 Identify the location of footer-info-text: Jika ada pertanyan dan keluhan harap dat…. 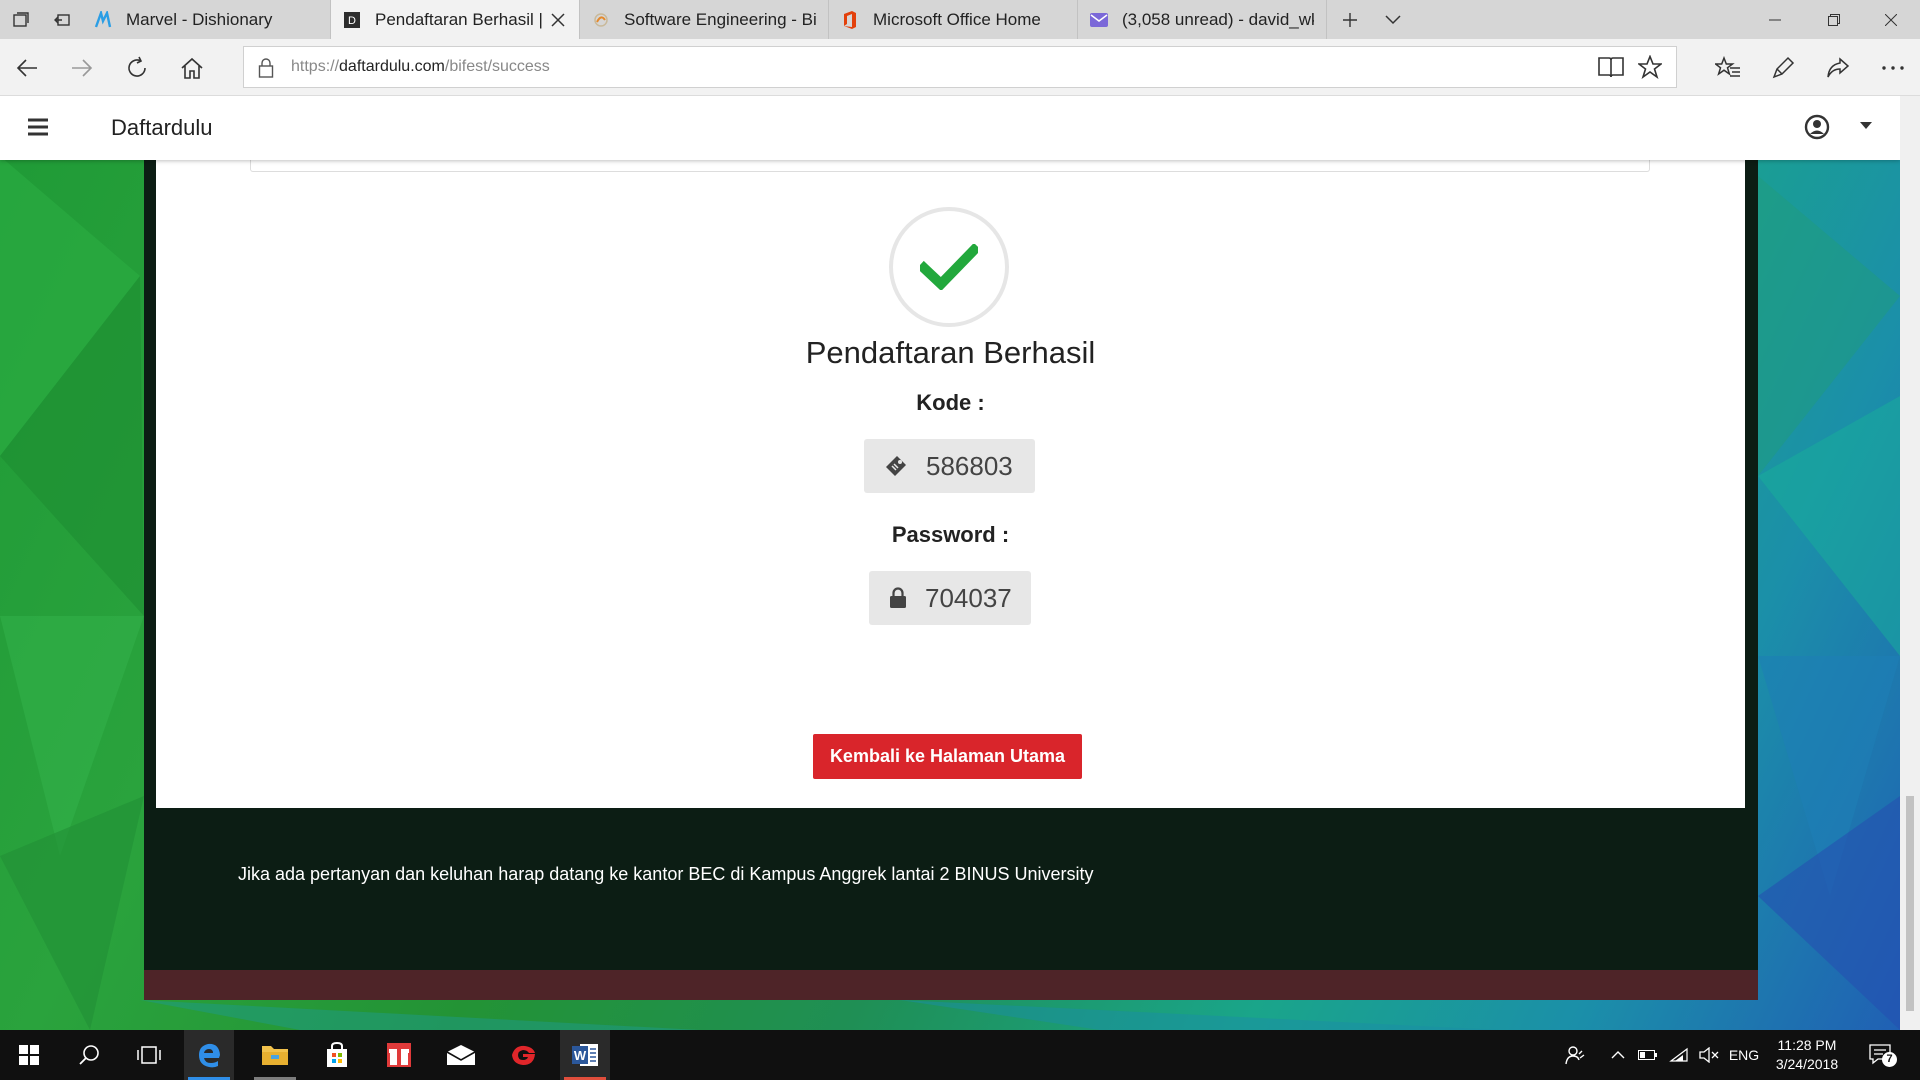
(666, 874).